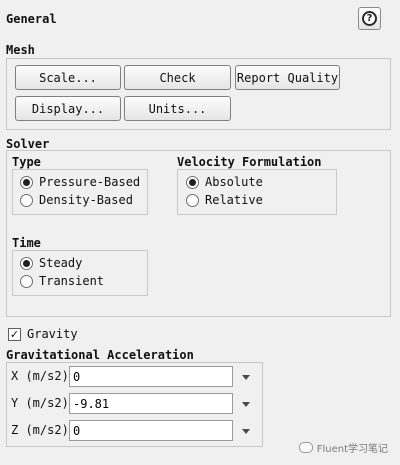 The height and width of the screenshot is (465, 400). I want to click on steady-label: Steady, so click(61, 263).